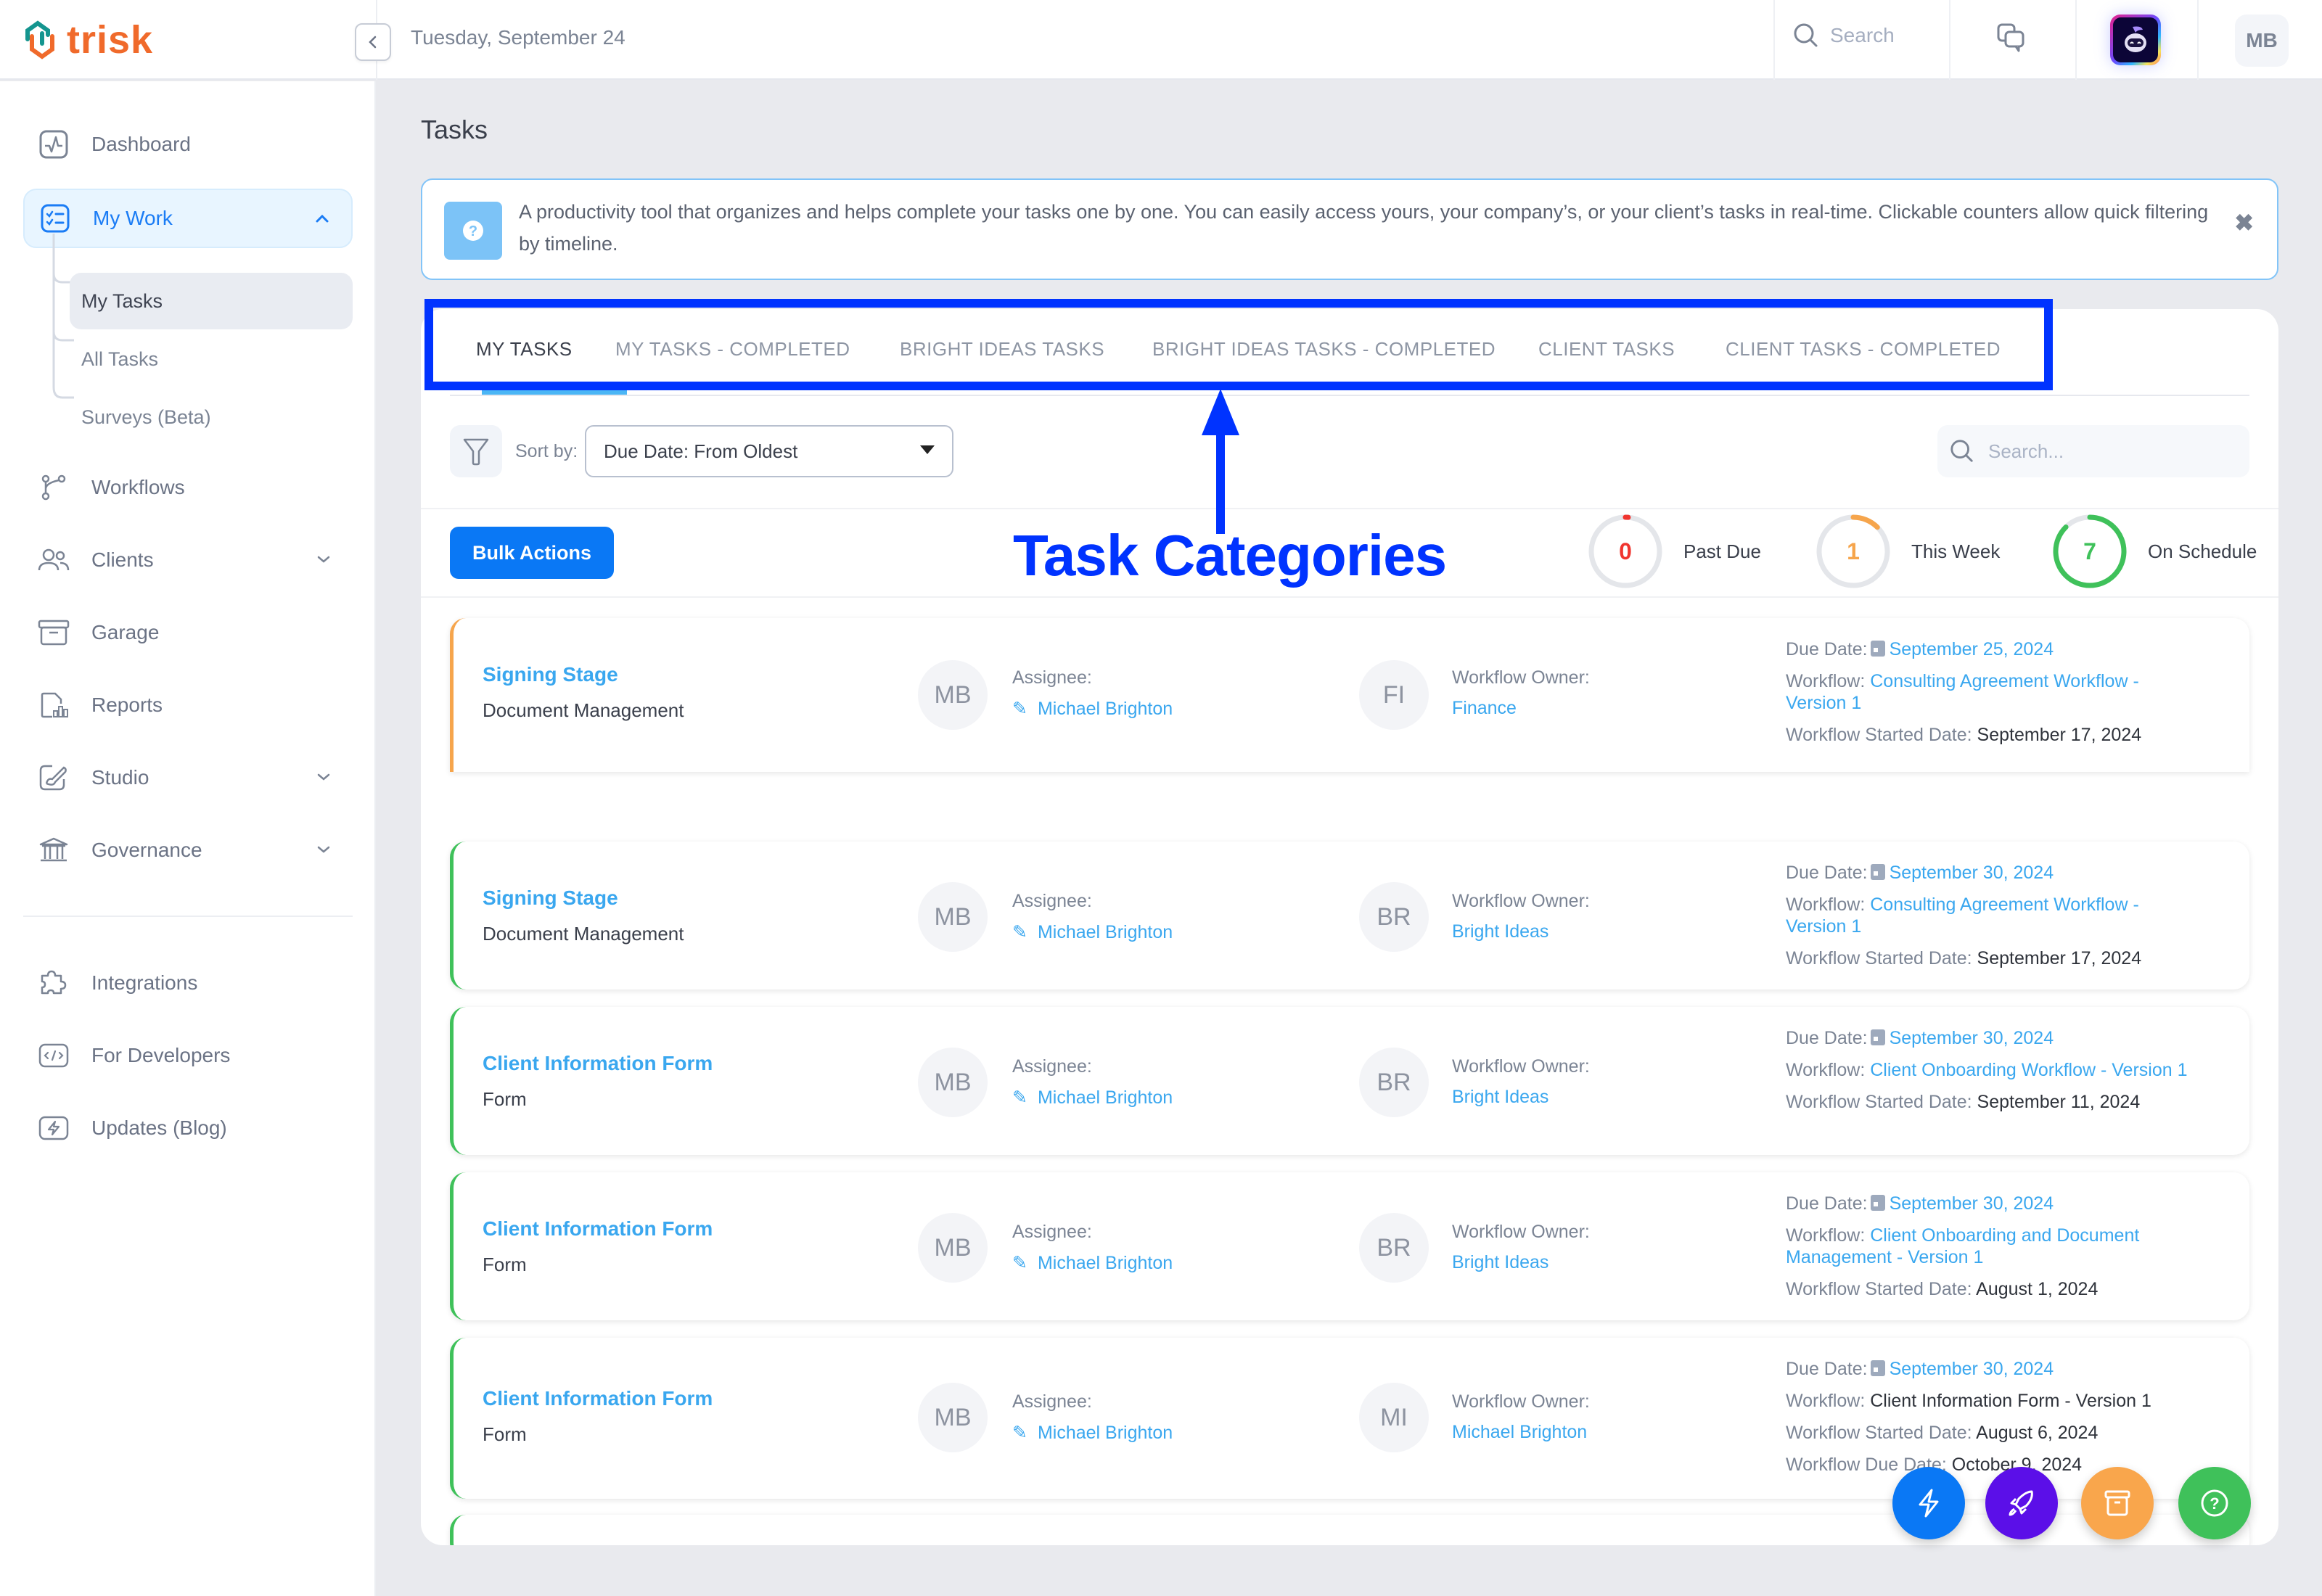 This screenshot has height=1596, width=2322. I want to click on counter-ring: 1, so click(1853, 551).